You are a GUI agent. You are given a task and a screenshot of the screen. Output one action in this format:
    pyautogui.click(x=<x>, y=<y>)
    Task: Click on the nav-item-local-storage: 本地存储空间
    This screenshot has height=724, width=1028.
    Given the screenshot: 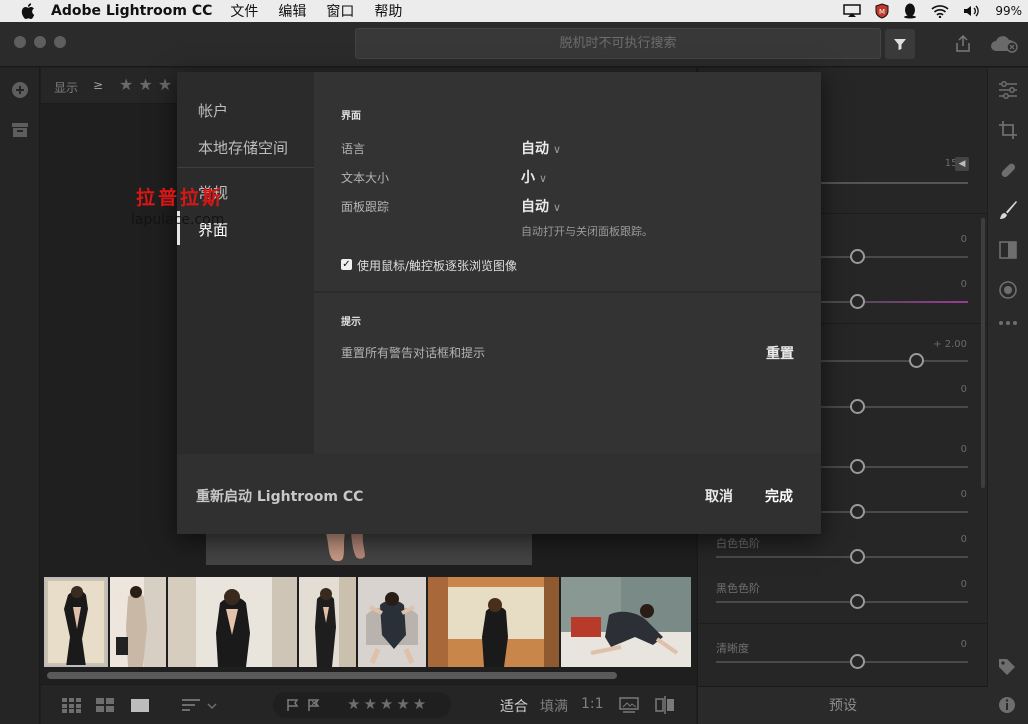 What is the action you would take?
    pyautogui.click(x=243, y=147)
    